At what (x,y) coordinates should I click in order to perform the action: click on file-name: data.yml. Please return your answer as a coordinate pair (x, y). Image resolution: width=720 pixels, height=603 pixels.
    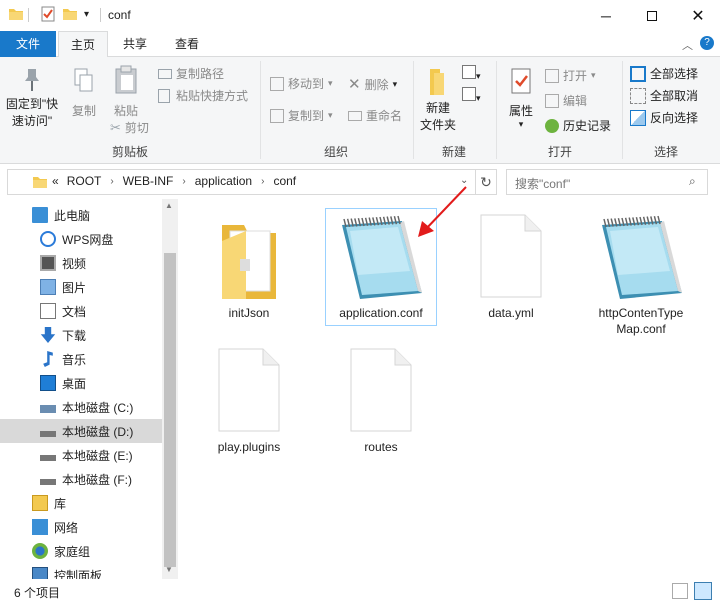
    Looking at the image, I should click on (511, 313).